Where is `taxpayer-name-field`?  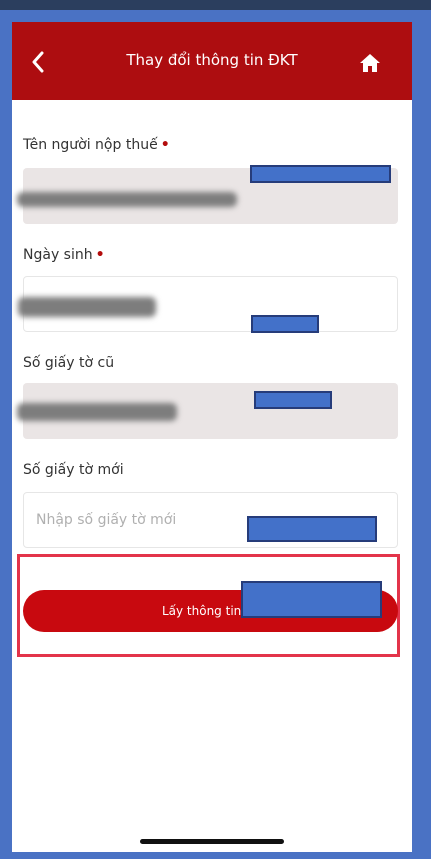 taxpayer-name-field is located at coordinates (207, 194).